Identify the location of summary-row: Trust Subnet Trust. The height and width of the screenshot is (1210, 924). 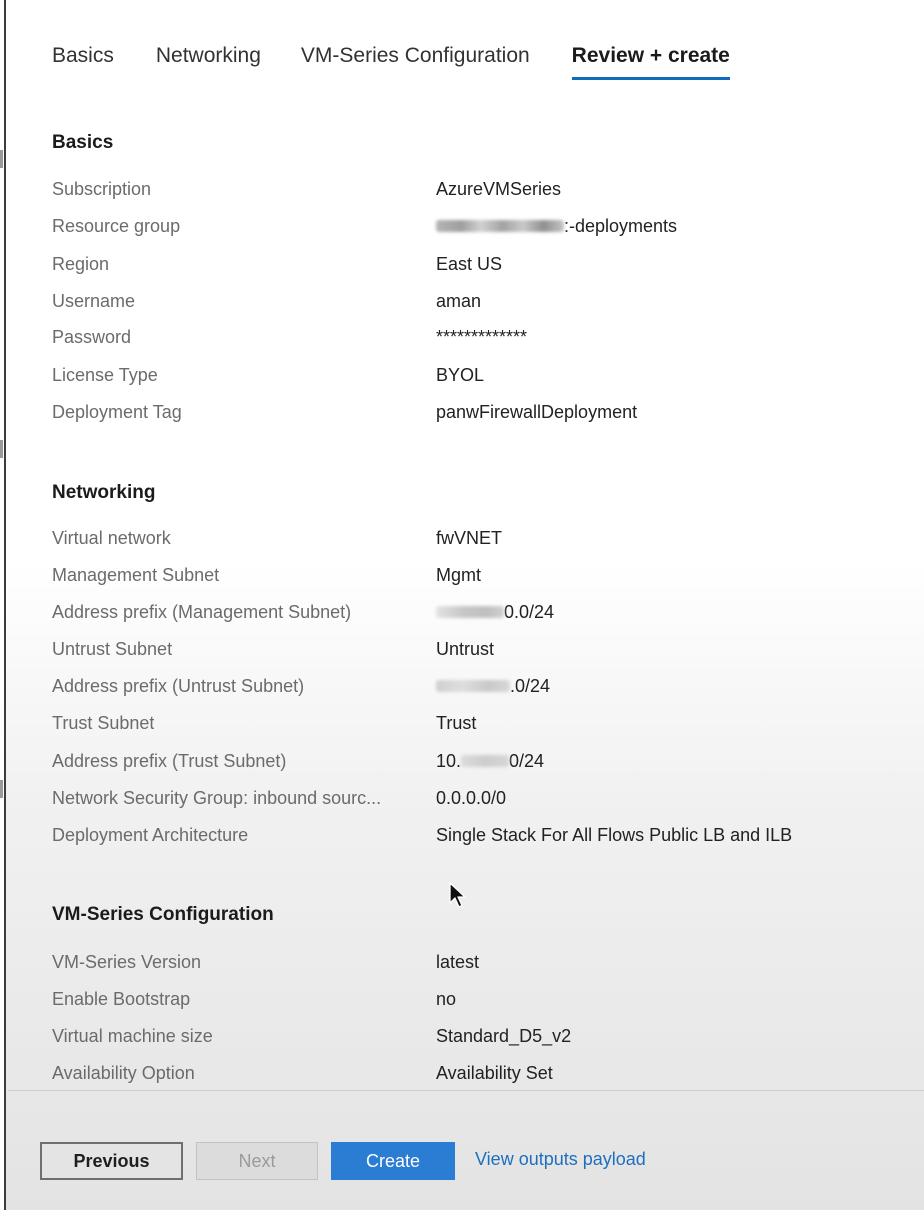
(482, 723).